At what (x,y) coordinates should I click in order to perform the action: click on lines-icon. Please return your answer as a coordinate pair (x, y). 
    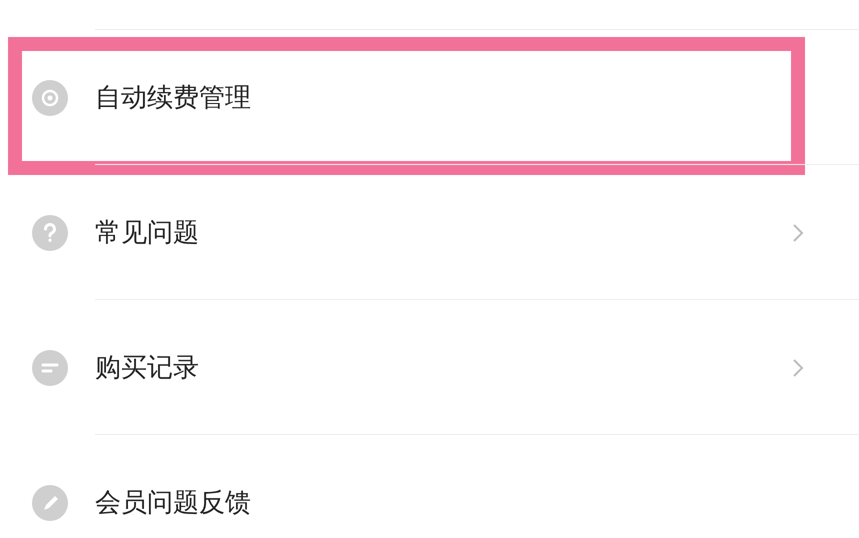
    Looking at the image, I should click on (50, 368).